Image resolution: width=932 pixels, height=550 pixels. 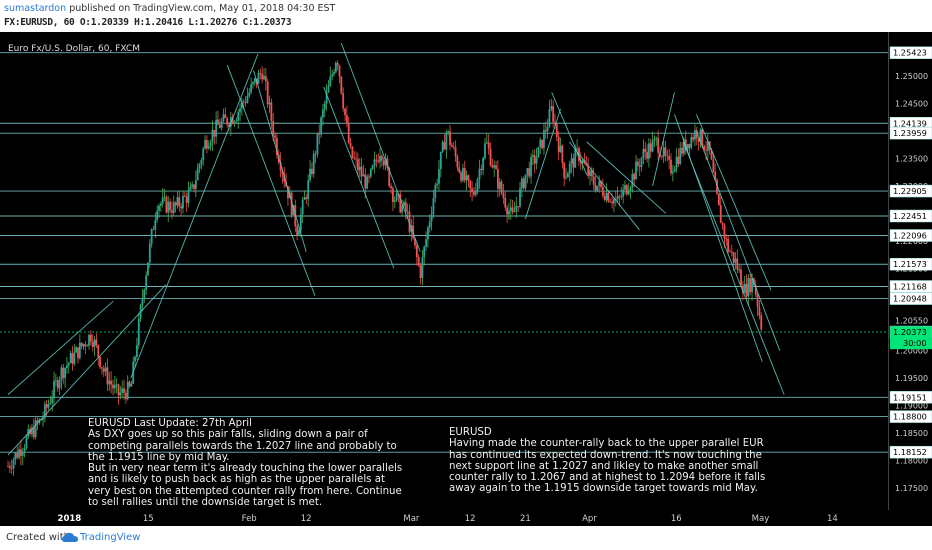 What do you see at coordinates (306, 519) in the screenshot?
I see `time-tick-label: 12` at bounding box center [306, 519].